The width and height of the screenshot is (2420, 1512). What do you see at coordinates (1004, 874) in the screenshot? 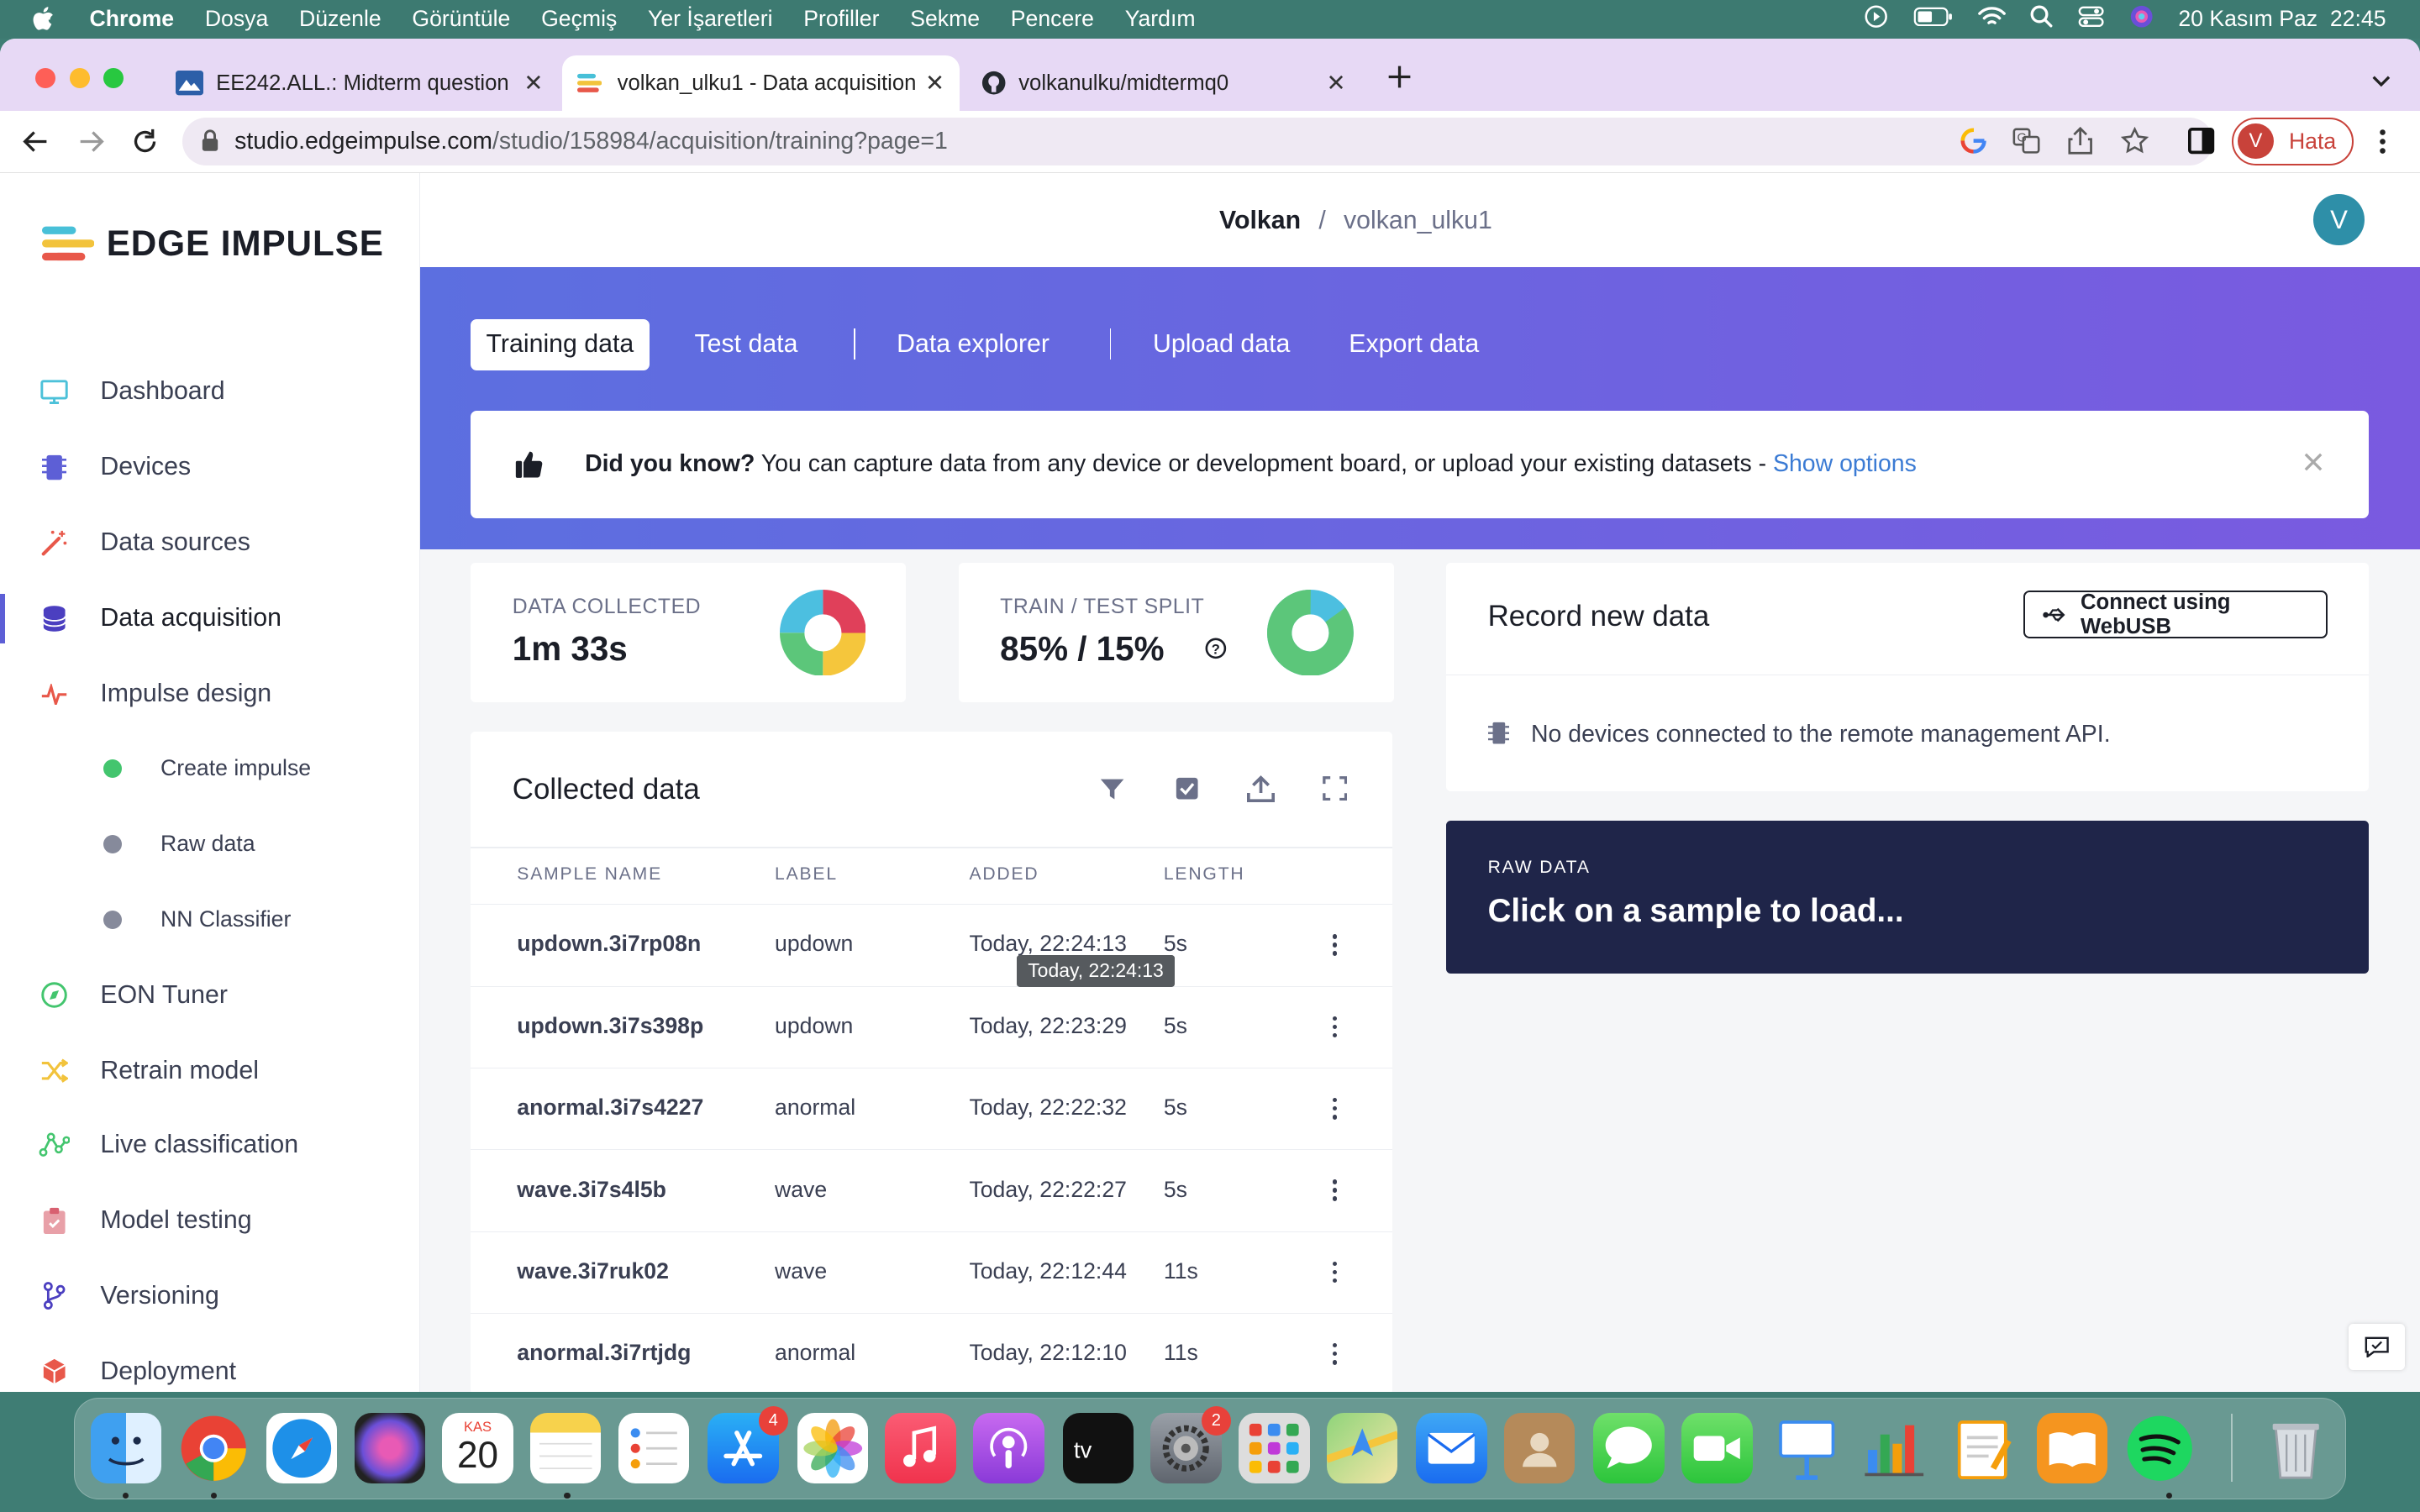
I see `column-header-added: ADDED` at bounding box center [1004, 874].